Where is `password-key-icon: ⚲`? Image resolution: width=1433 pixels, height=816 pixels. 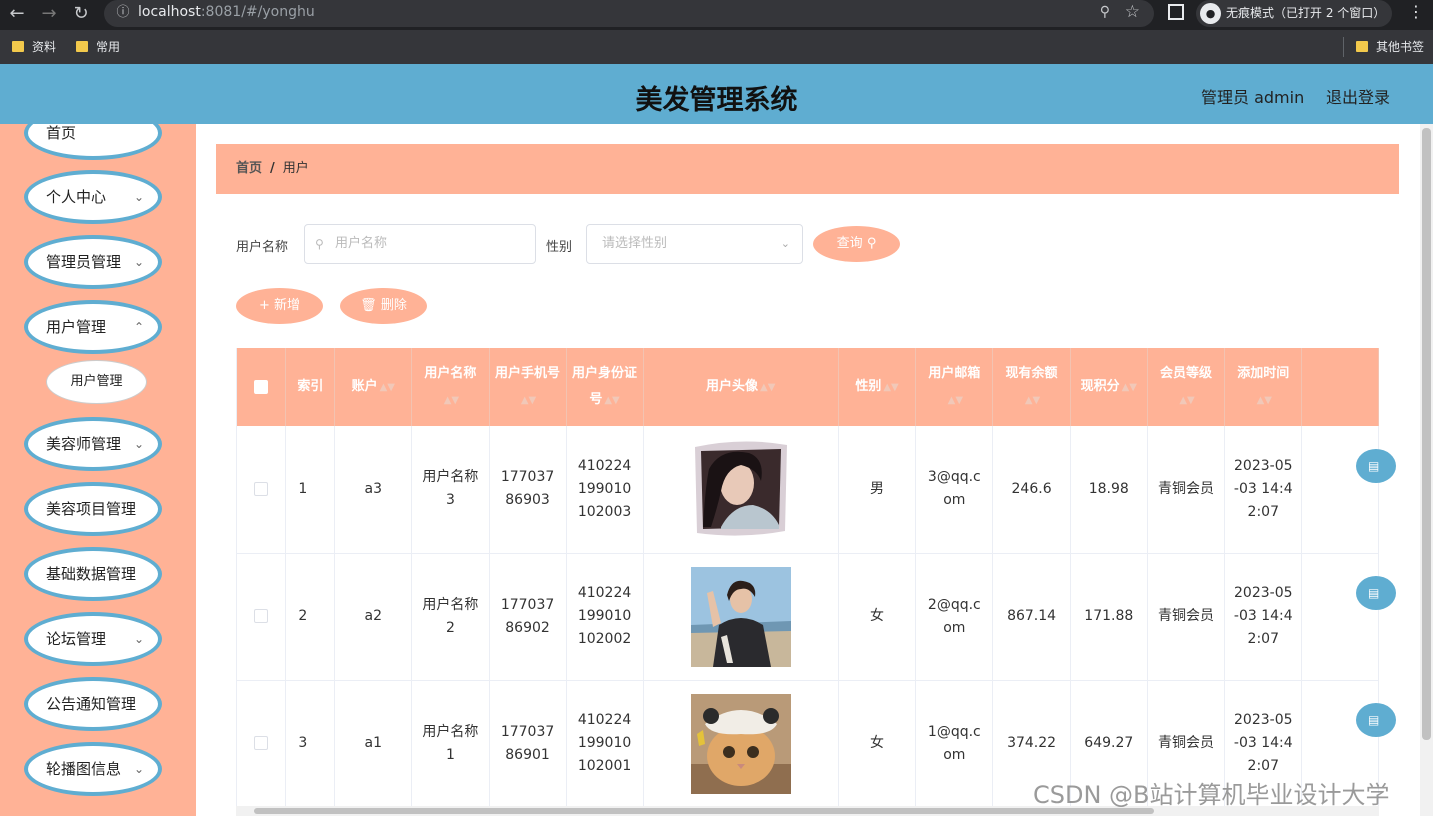
password-key-icon: ⚲ is located at coordinates (1105, 12).